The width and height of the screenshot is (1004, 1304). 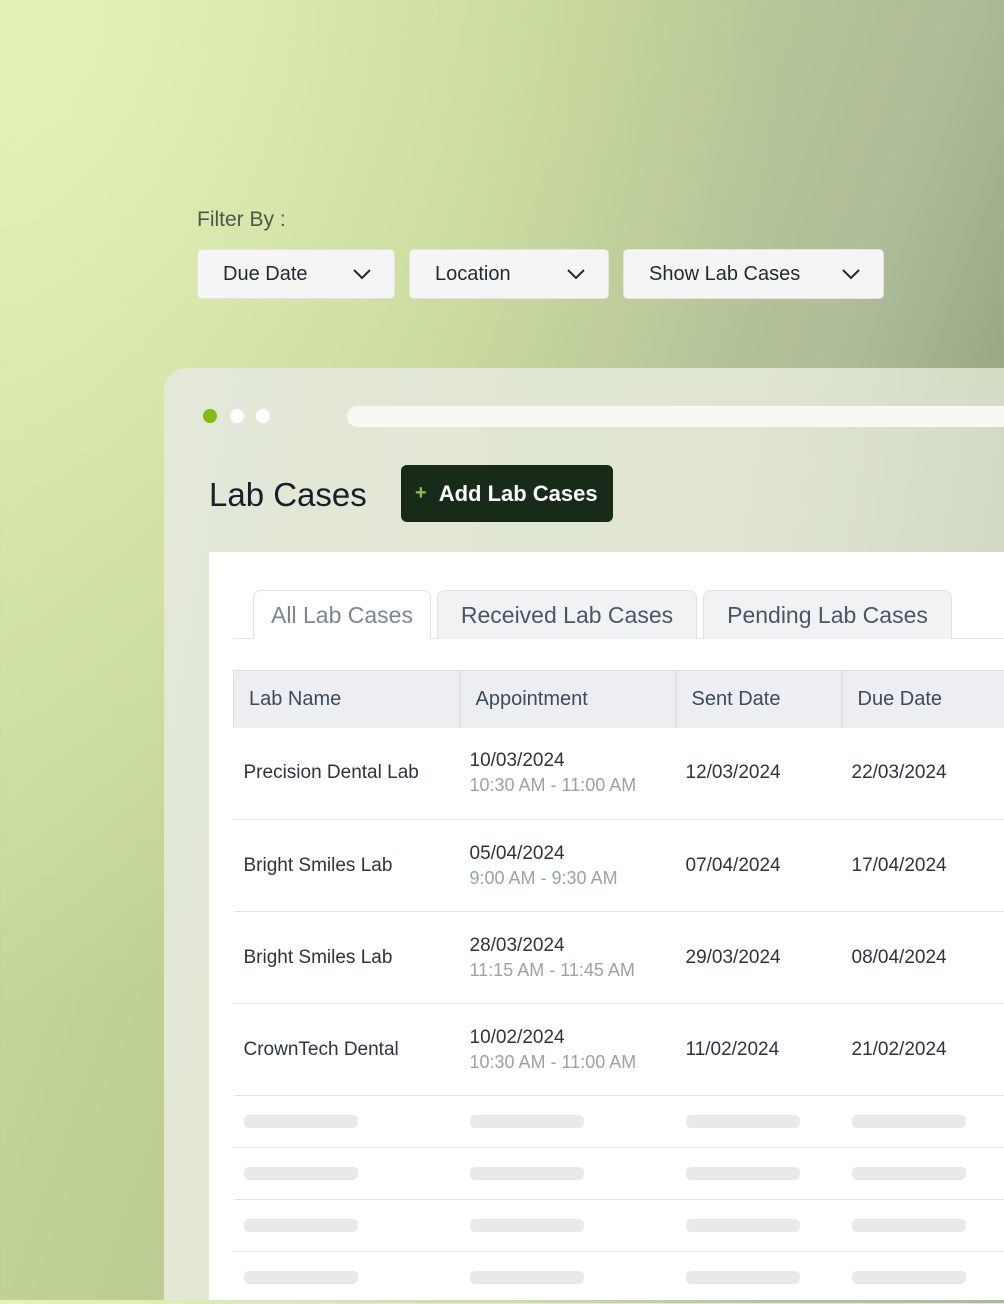 I want to click on tab-received-lab-cases: Received Lab Cases, so click(x=567, y=614).